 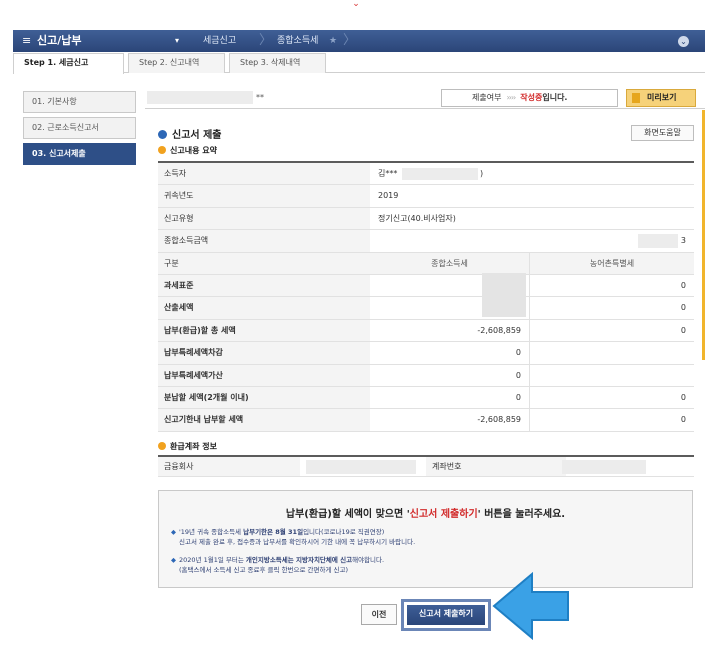 I want to click on masked-mark: **, so click(x=260, y=97).